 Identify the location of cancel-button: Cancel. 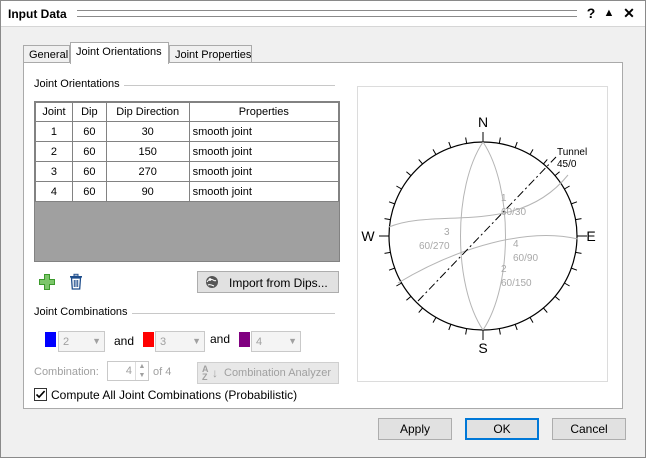
(589, 429).